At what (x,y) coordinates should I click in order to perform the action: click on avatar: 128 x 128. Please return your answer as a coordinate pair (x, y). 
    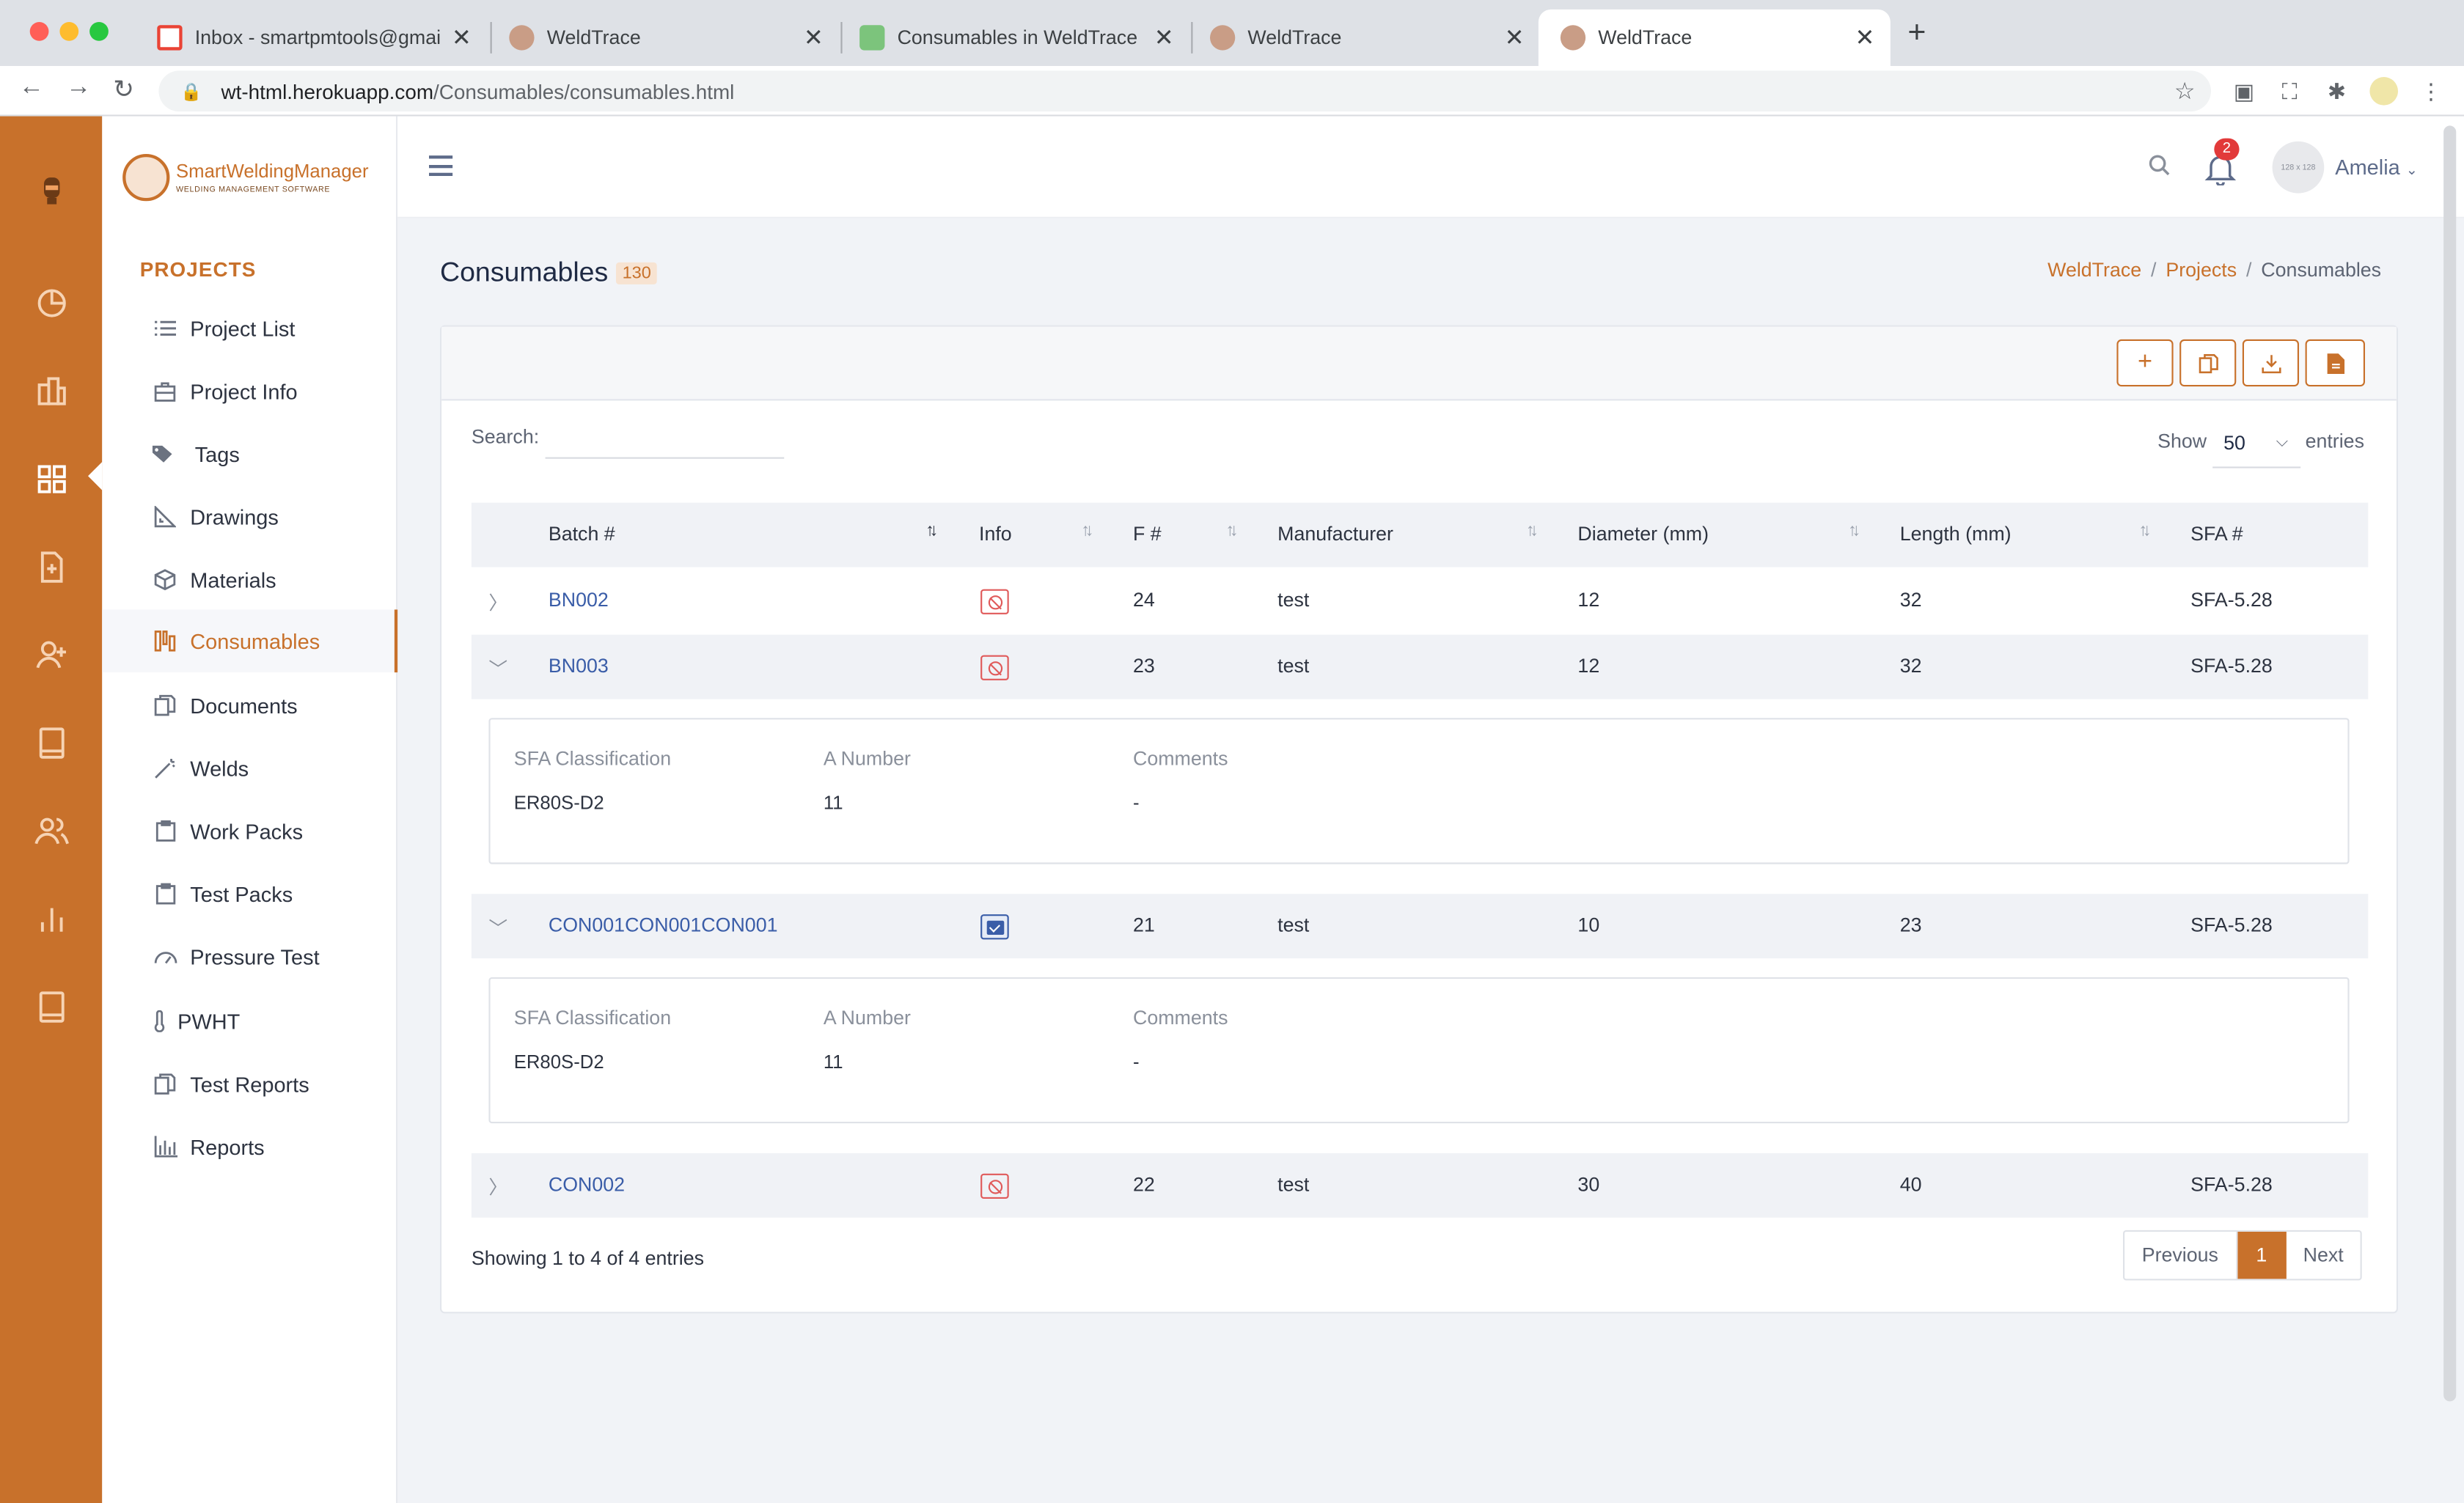
    Looking at the image, I should click on (2298, 167).